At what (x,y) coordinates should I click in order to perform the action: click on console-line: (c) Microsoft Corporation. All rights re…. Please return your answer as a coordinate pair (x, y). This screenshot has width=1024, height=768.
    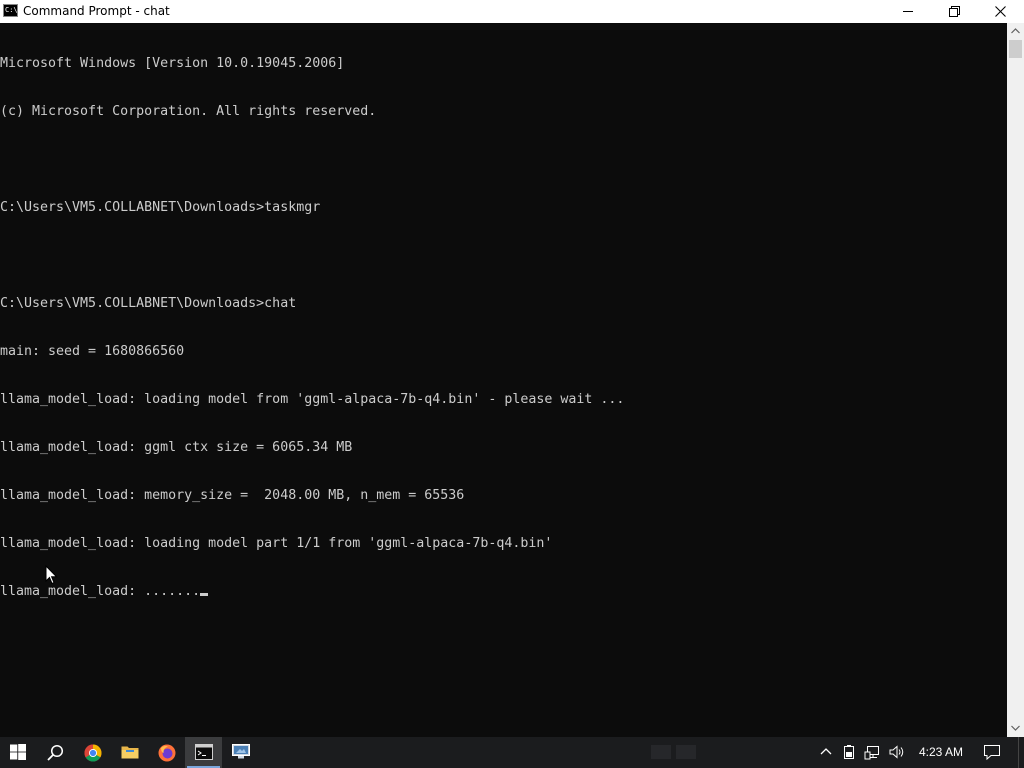
    Looking at the image, I should click on (188, 111).